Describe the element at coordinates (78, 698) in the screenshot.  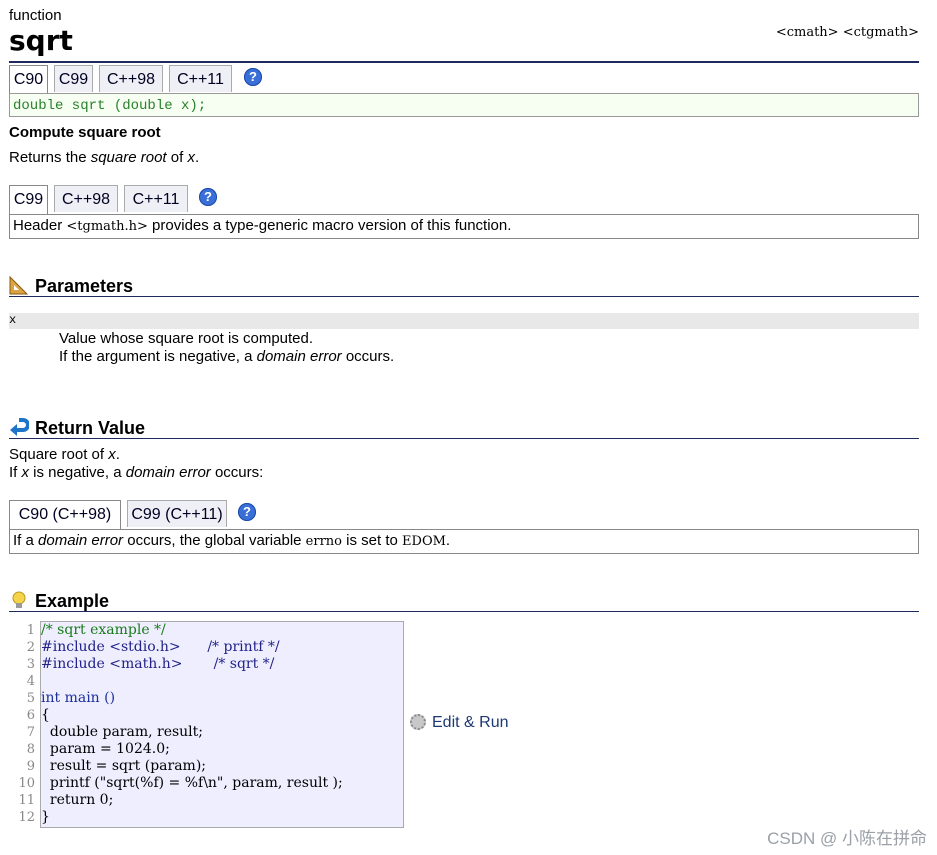
I see `code-line: int main ()` at that location.